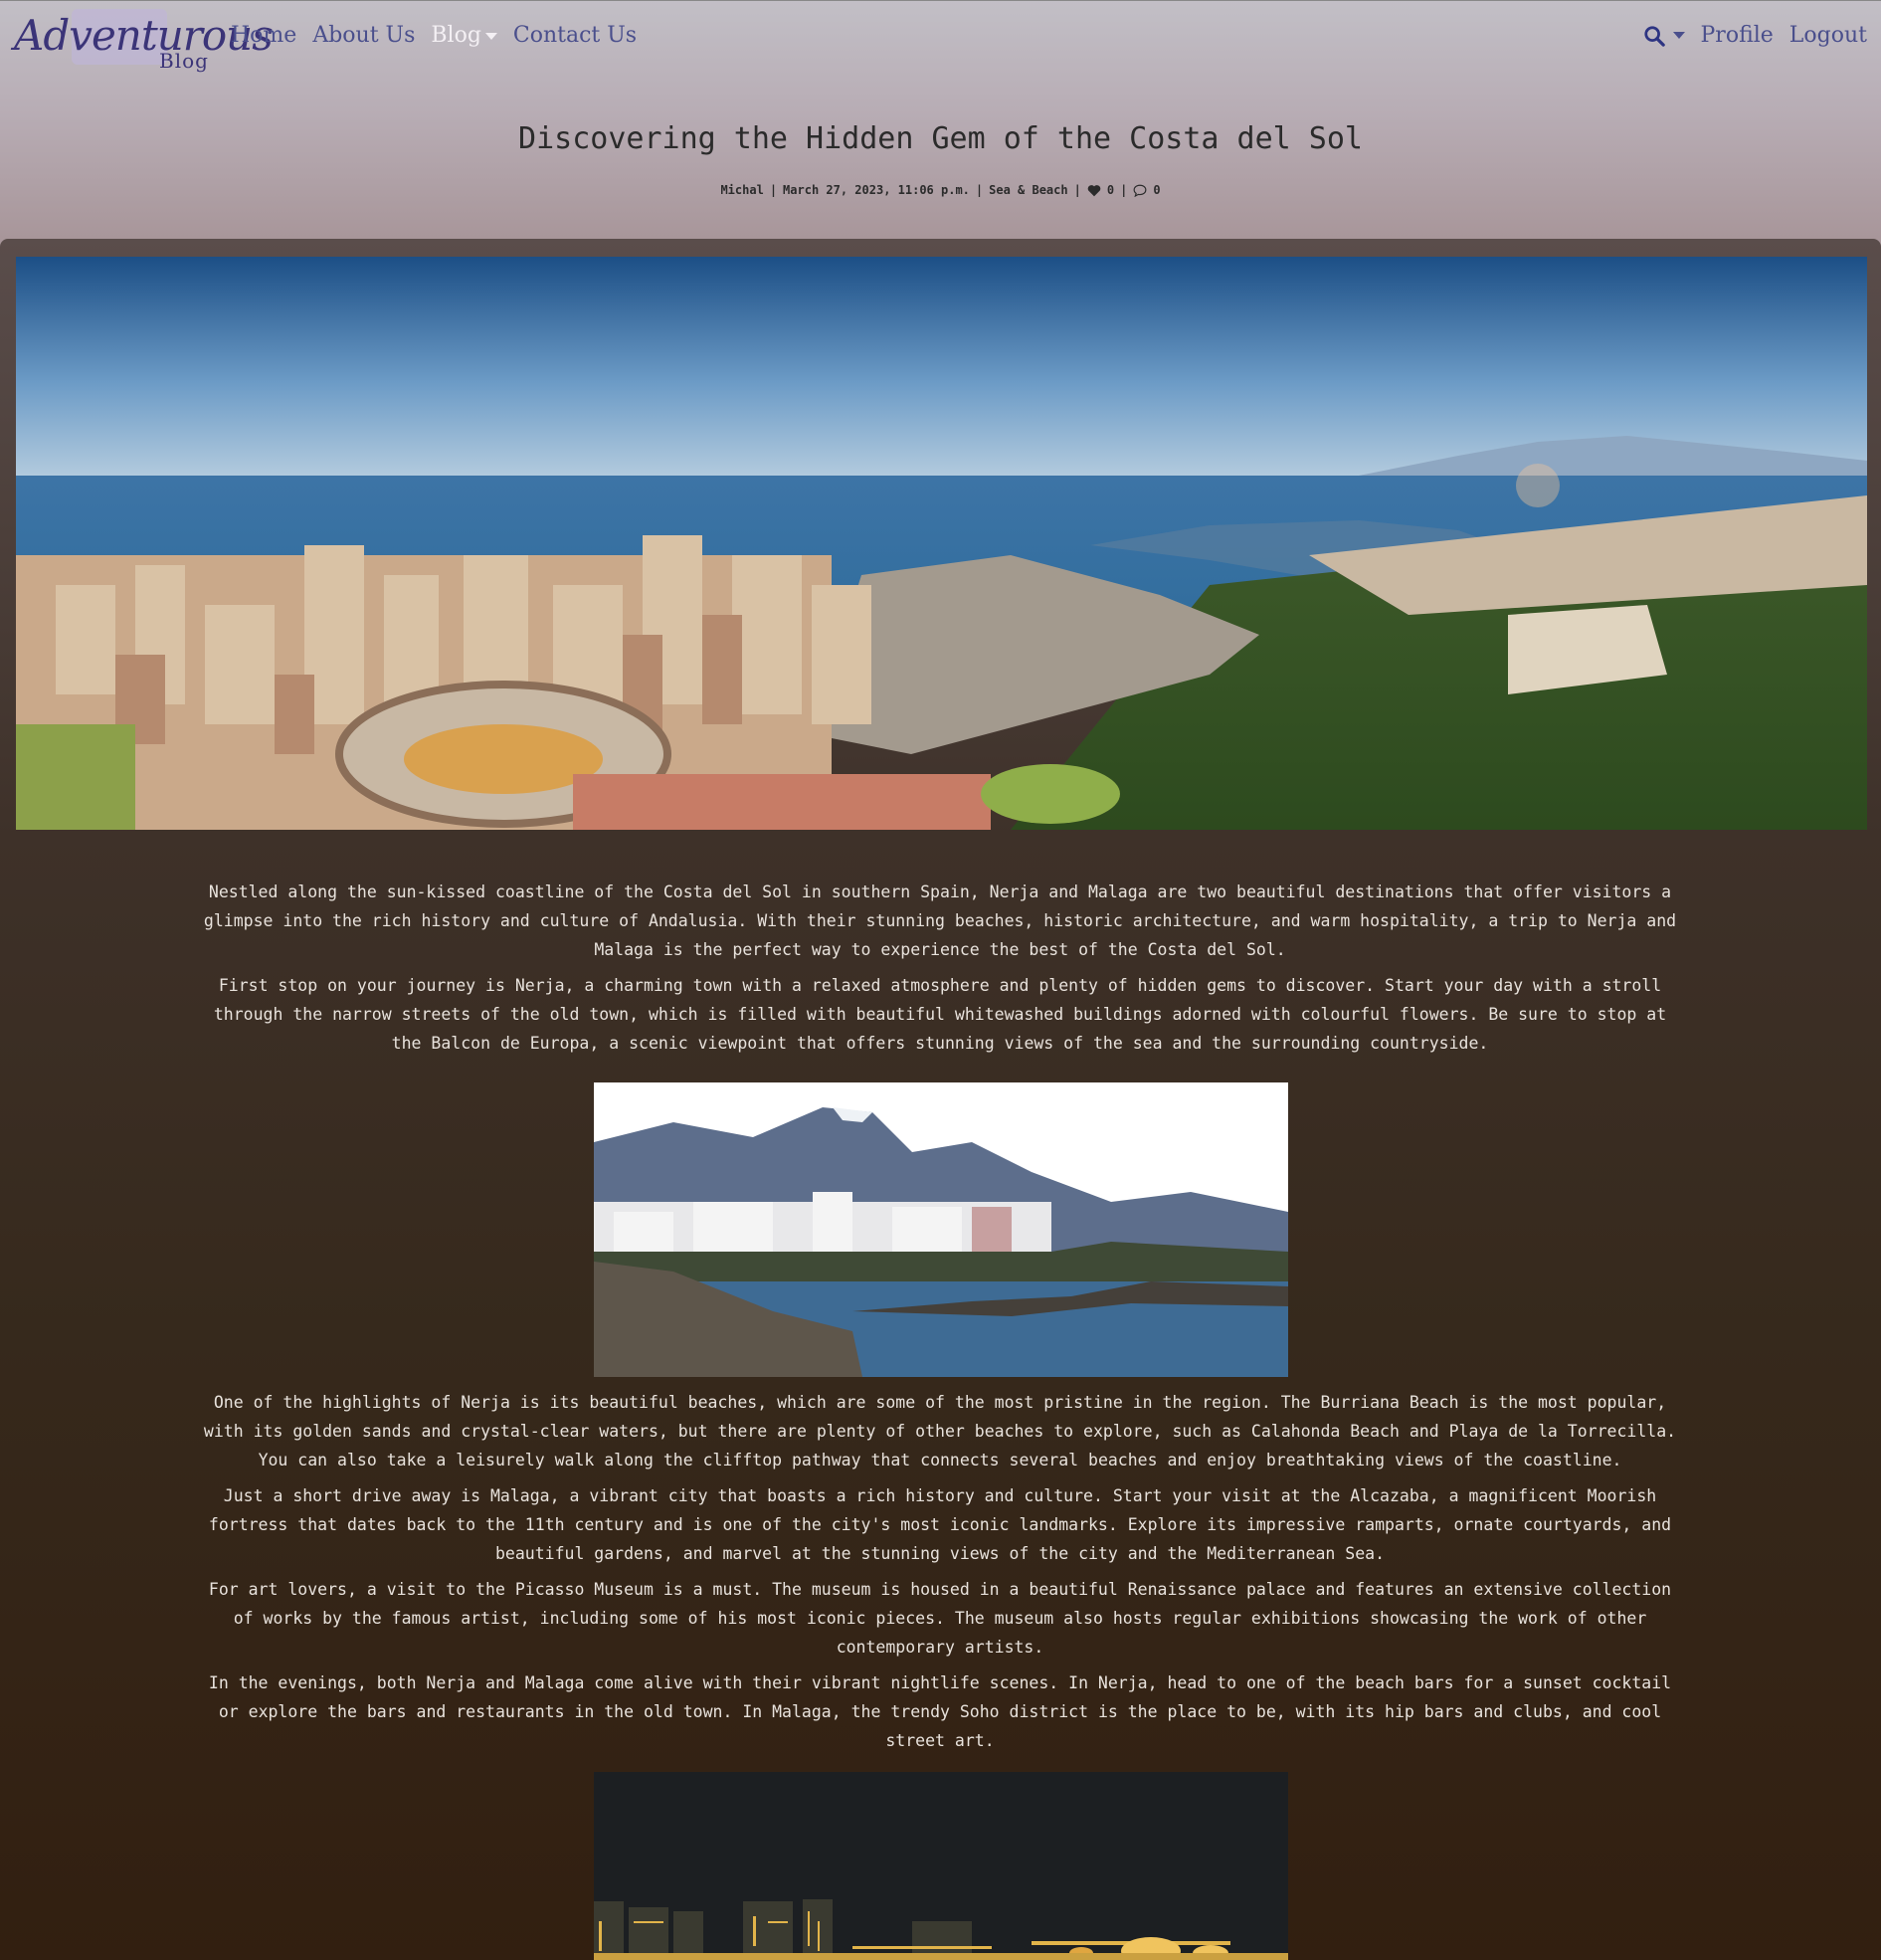 The image size is (1881, 1960). Describe the element at coordinates (1157, 190) in the screenshot. I see `comments-count: 0` at that location.